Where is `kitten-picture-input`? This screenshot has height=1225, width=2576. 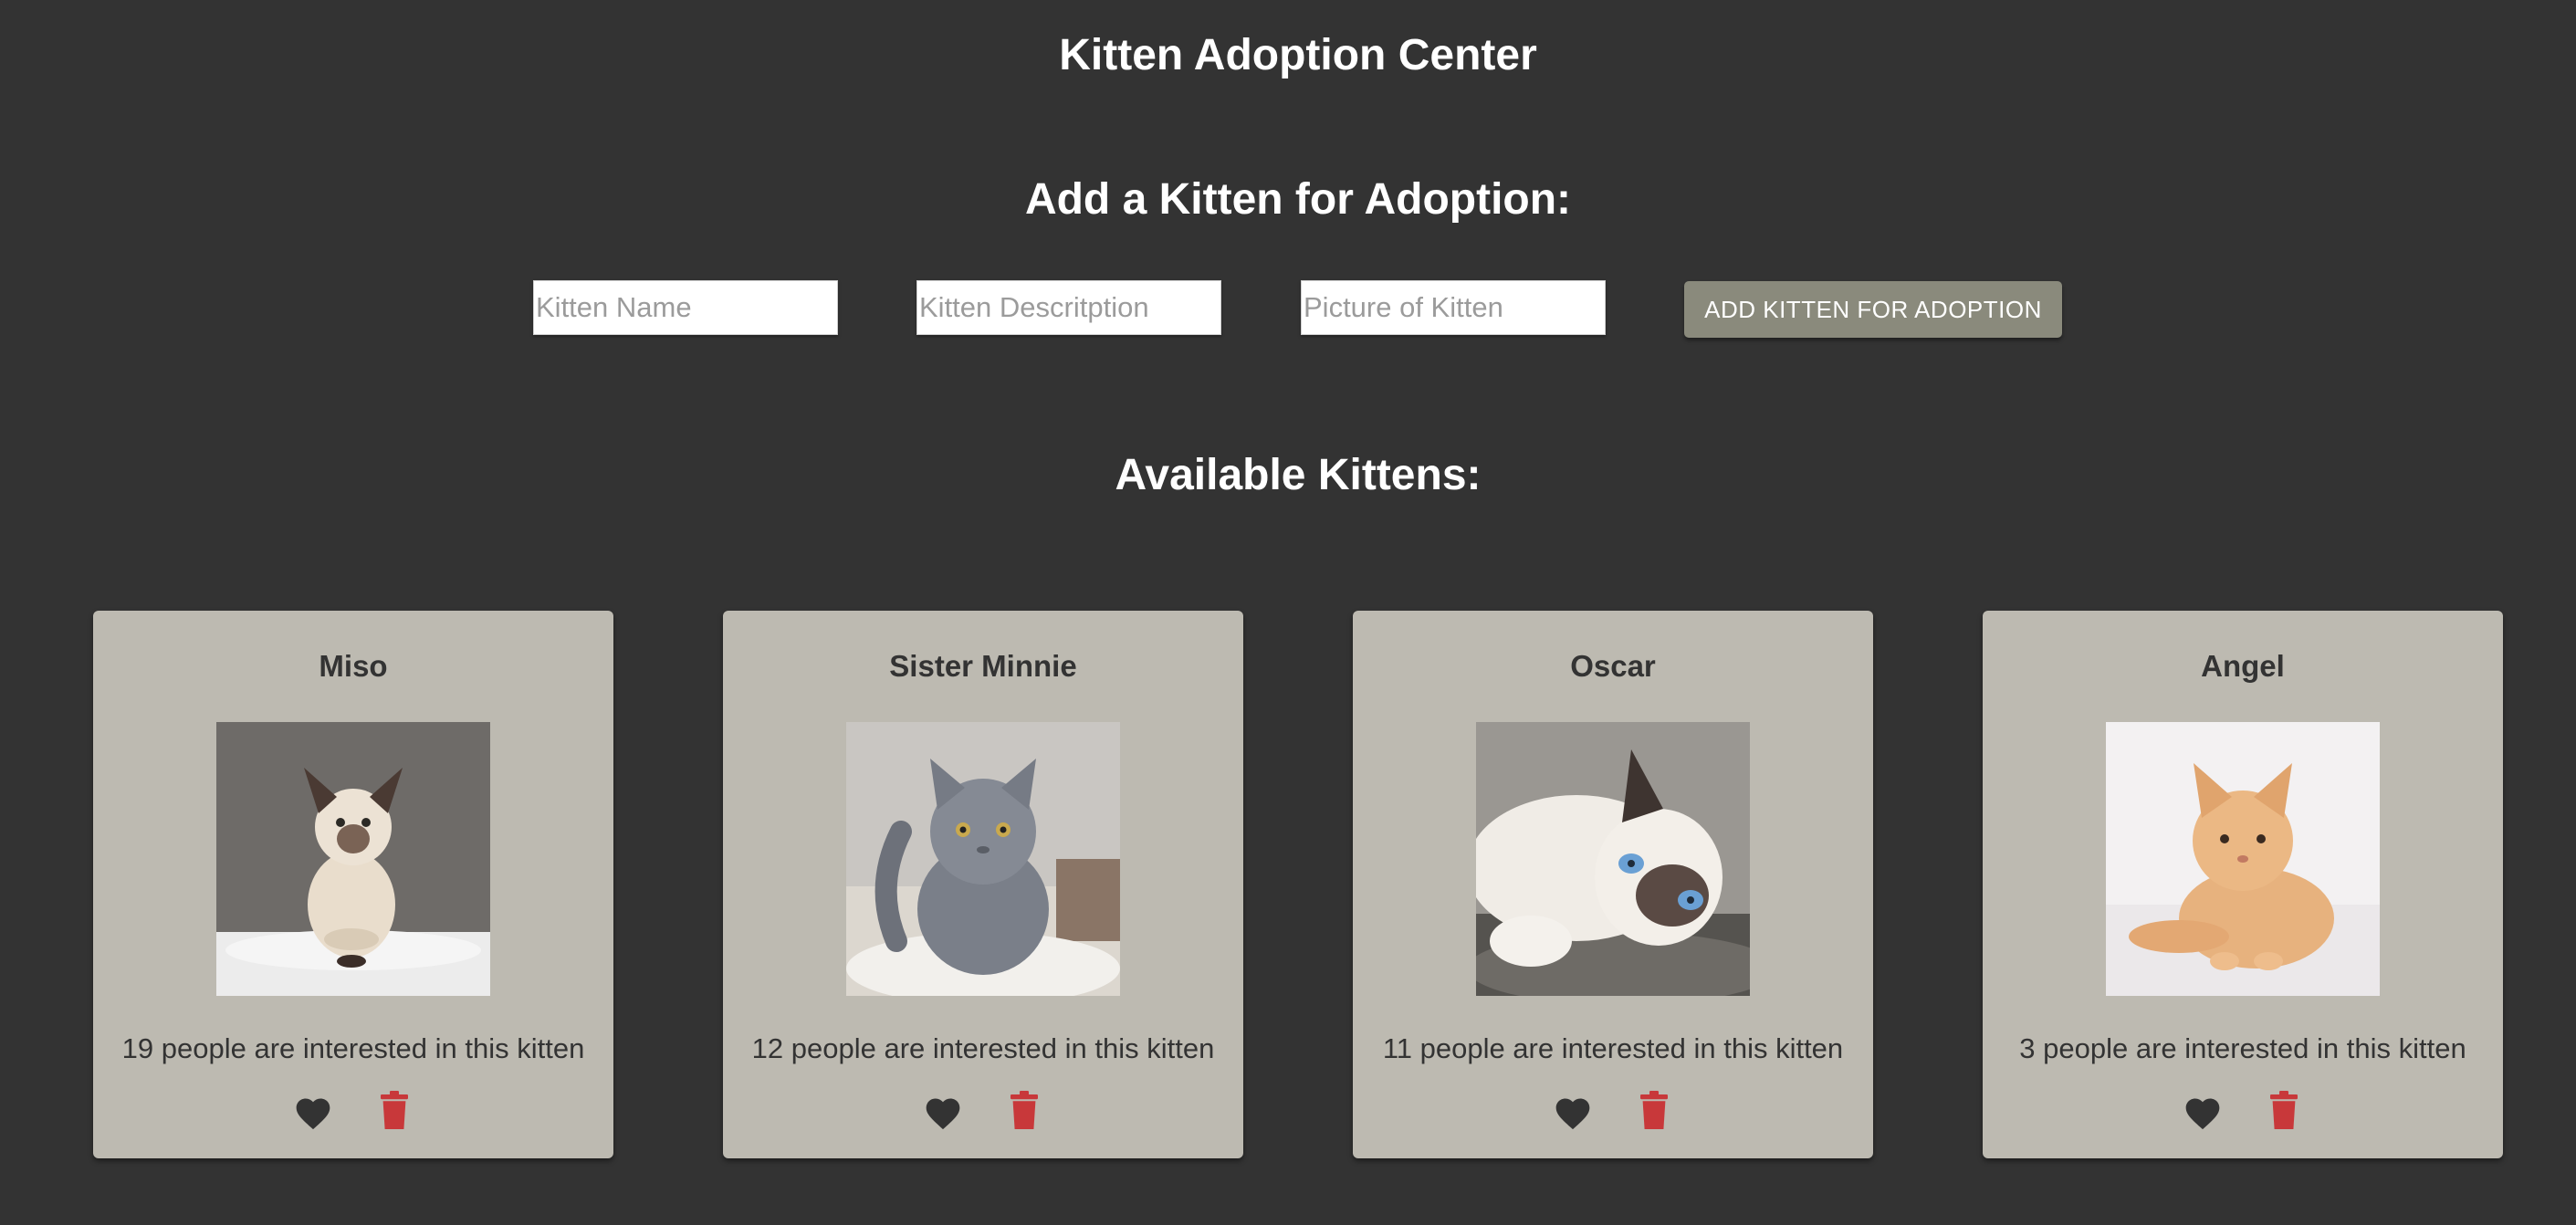 kitten-picture-input is located at coordinates (1453, 307).